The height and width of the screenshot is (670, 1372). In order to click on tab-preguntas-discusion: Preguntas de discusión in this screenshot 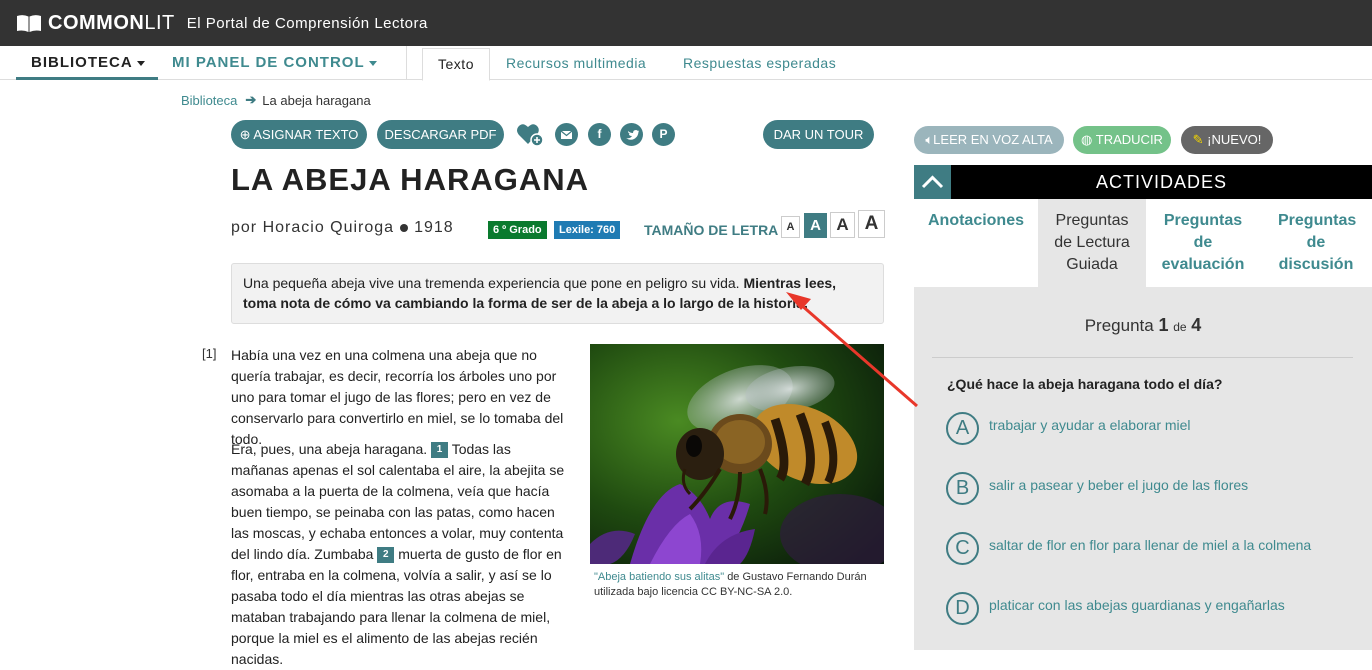, I will do `click(1316, 243)`.